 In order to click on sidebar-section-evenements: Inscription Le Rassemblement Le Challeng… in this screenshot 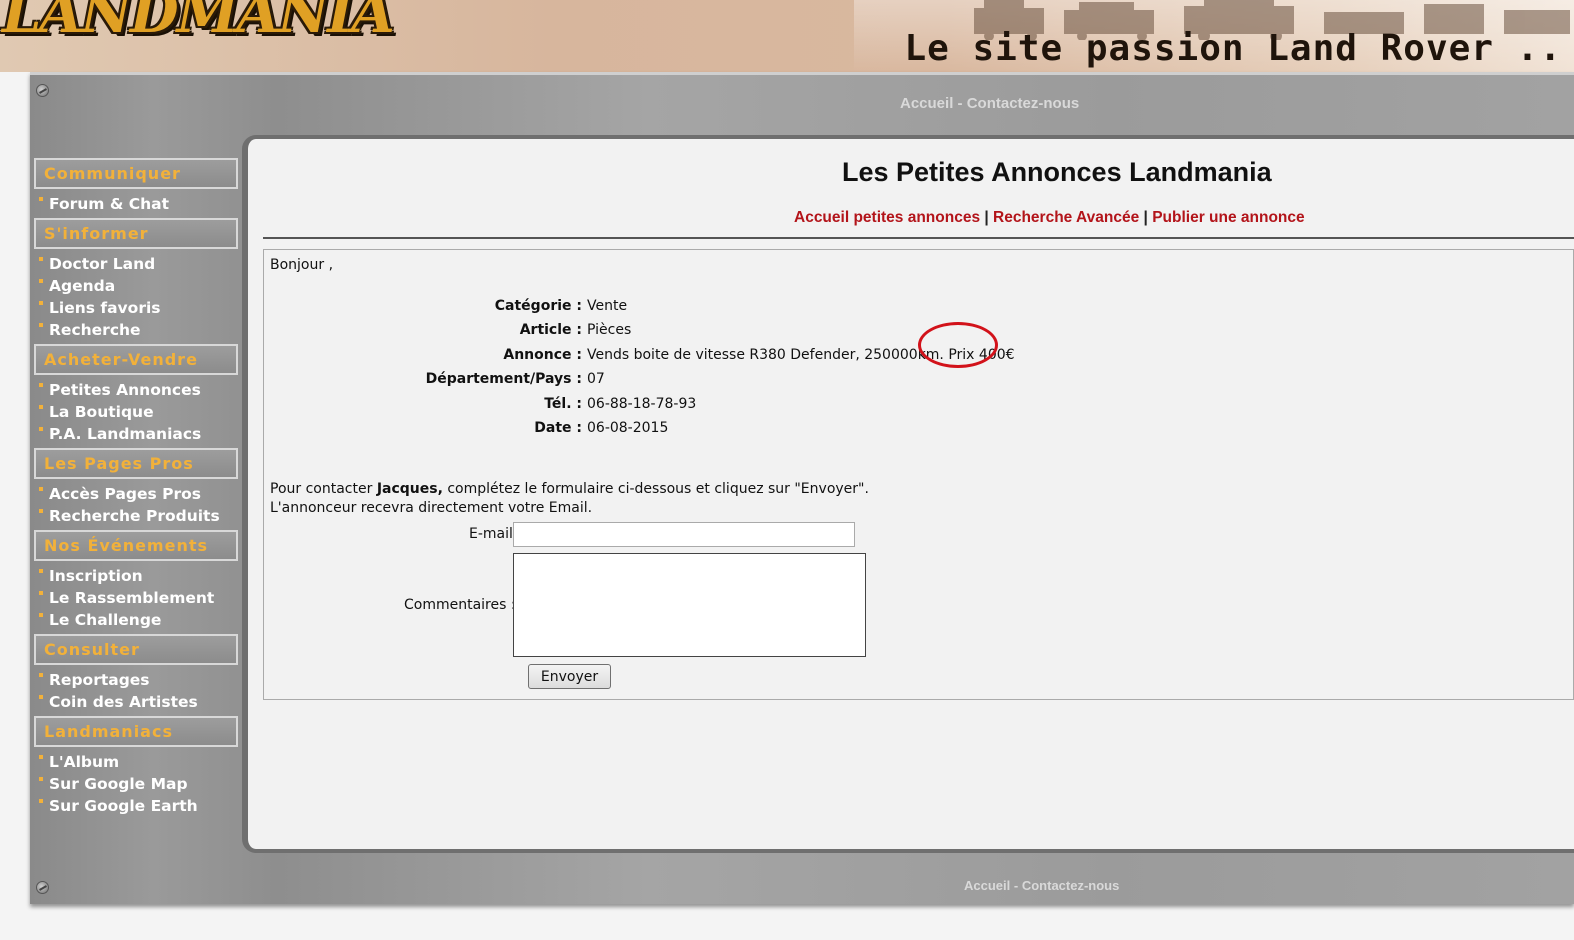, I will do `click(136, 598)`.